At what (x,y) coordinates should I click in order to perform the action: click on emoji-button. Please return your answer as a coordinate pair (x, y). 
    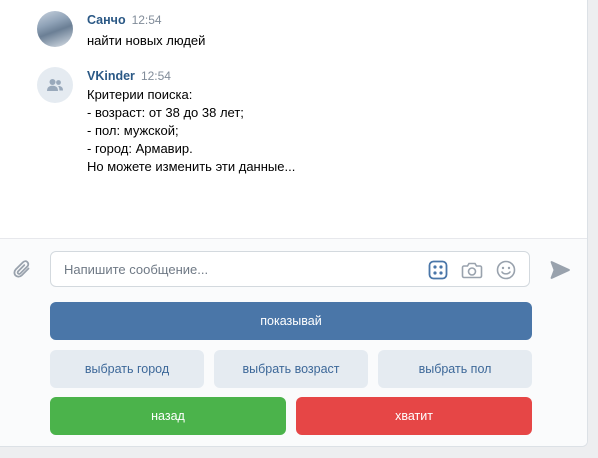
    Looking at the image, I should click on (506, 272).